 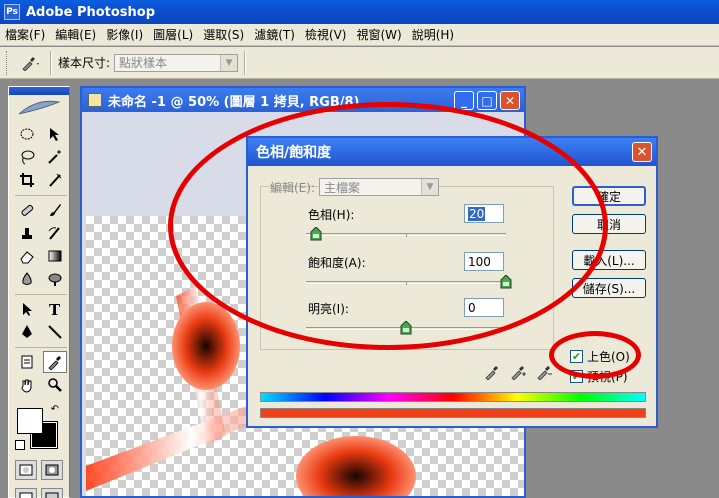 I want to click on color-swatches: ↶, so click(x=39, y=427).